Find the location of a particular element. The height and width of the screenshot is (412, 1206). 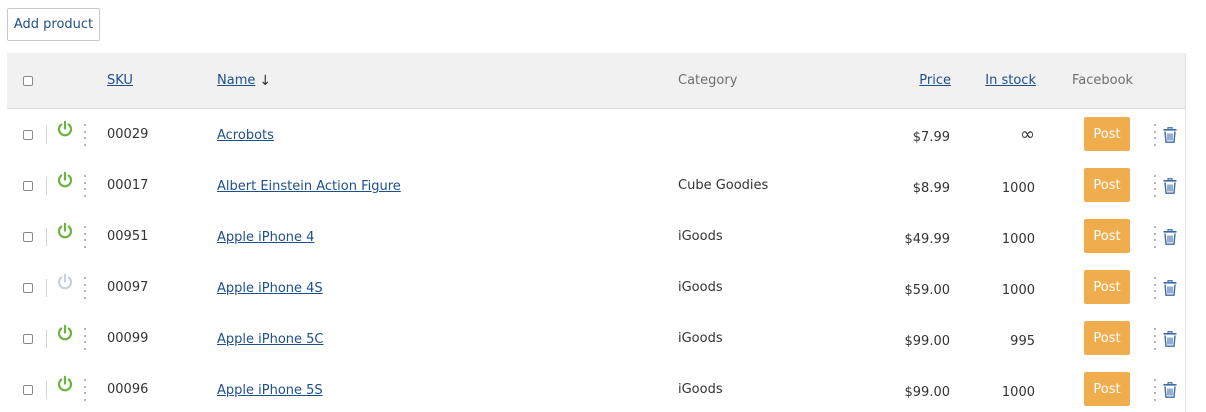

table-row: 00029 Acrobots $7.99 ∞ Post is located at coordinates (596, 136).